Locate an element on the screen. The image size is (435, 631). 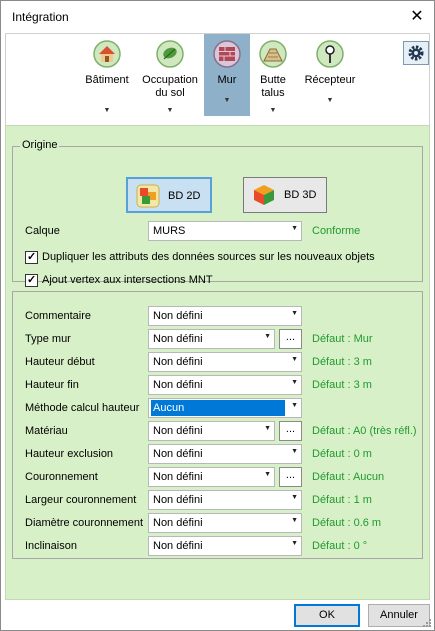
materiau-default: Défaut : A0 (très réfl.) is located at coordinates (364, 431).